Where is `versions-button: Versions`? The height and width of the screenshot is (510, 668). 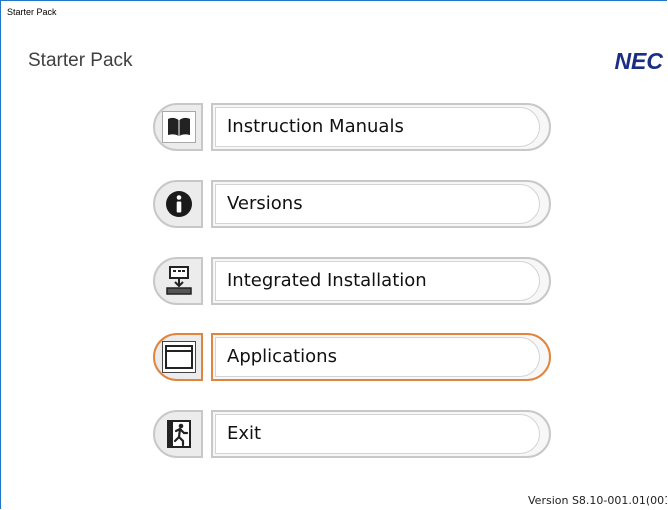 versions-button: Versions is located at coordinates (381, 204).